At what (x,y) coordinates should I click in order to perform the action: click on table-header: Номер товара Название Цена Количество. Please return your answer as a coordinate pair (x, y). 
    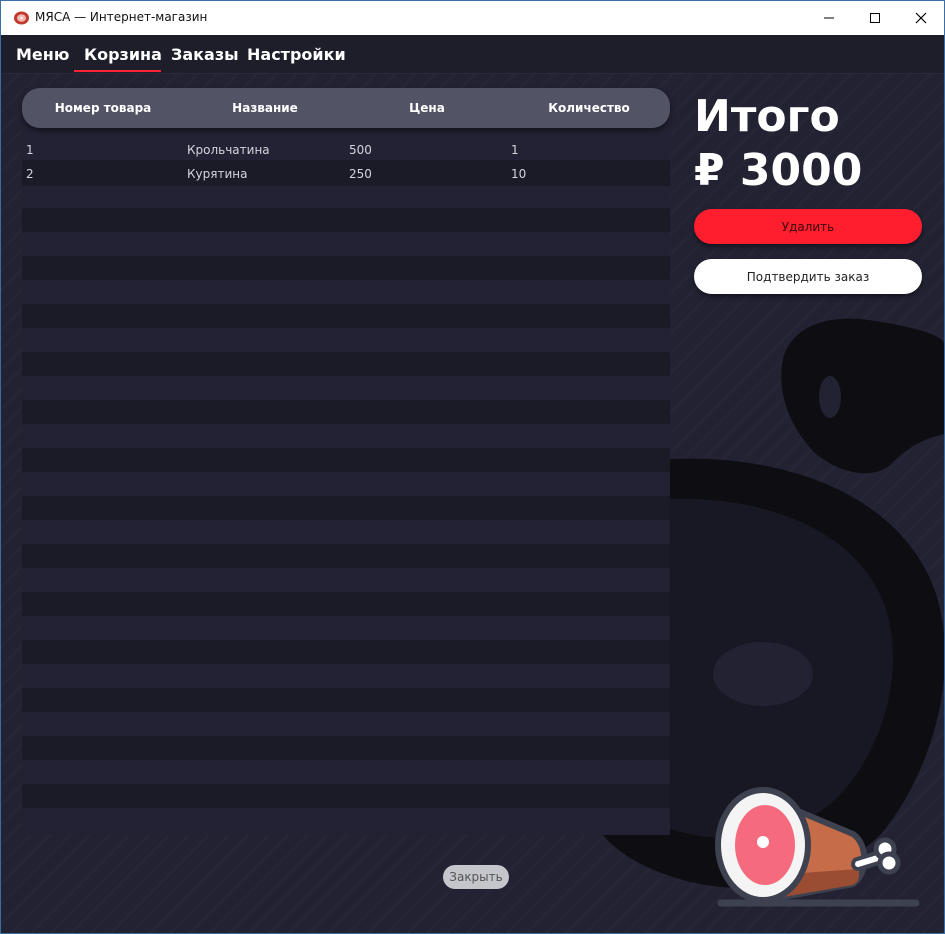
    Looking at the image, I should click on (346, 108).